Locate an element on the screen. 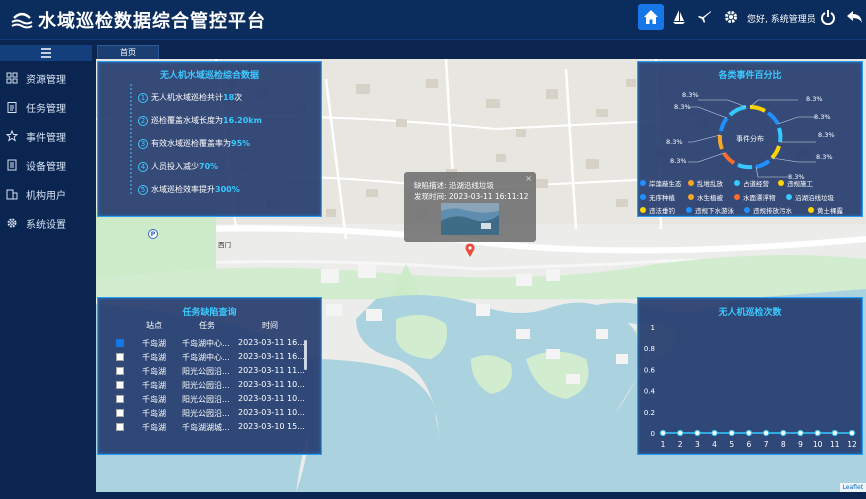  legend-label: 水生植被 is located at coordinates (710, 198).